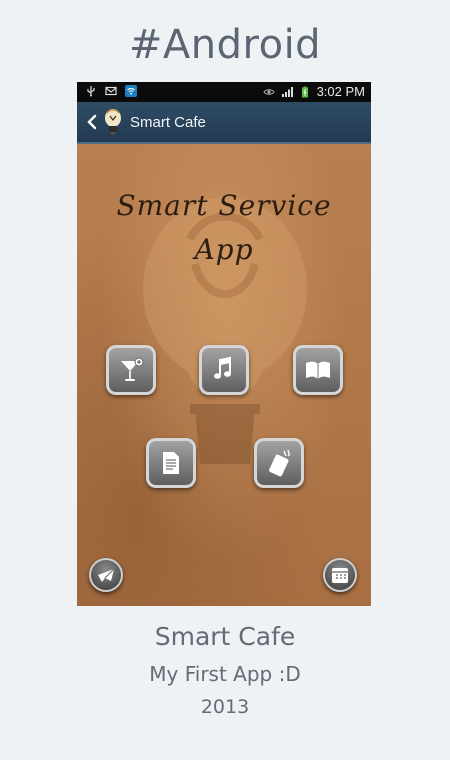  I want to click on gmail-icon, so click(111, 91).